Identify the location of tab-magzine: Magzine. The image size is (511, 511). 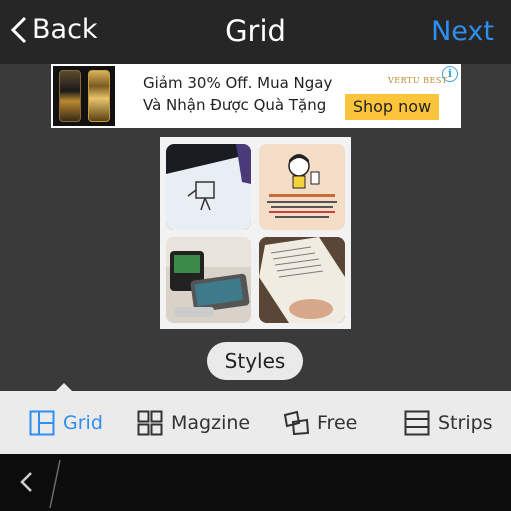
(193, 422).